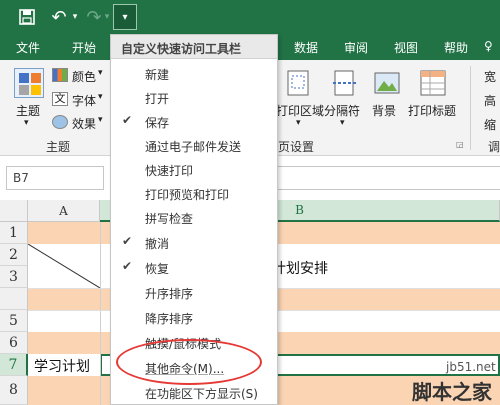 This screenshot has height=405, width=500. I want to click on background-icon, so click(387, 83).